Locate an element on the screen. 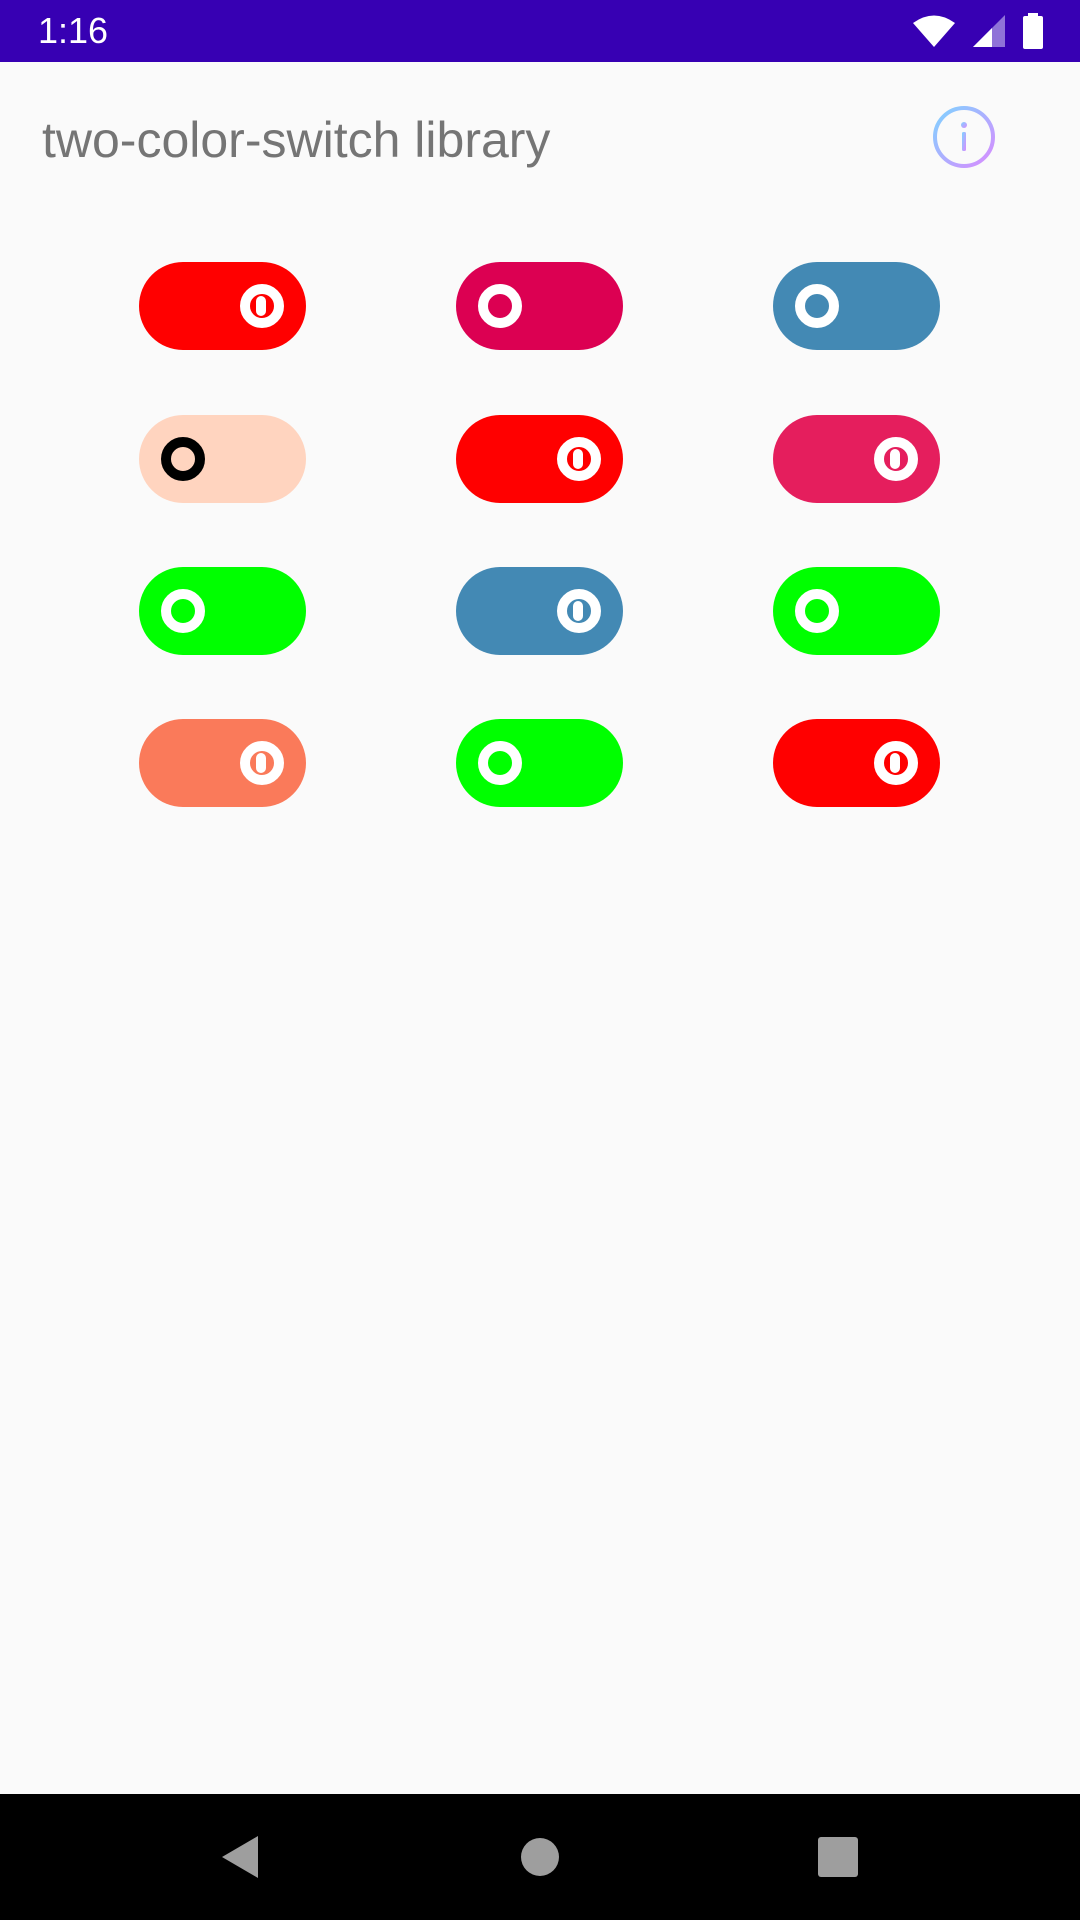 The image size is (1080, 1920). home-icon is located at coordinates (540, 1857).